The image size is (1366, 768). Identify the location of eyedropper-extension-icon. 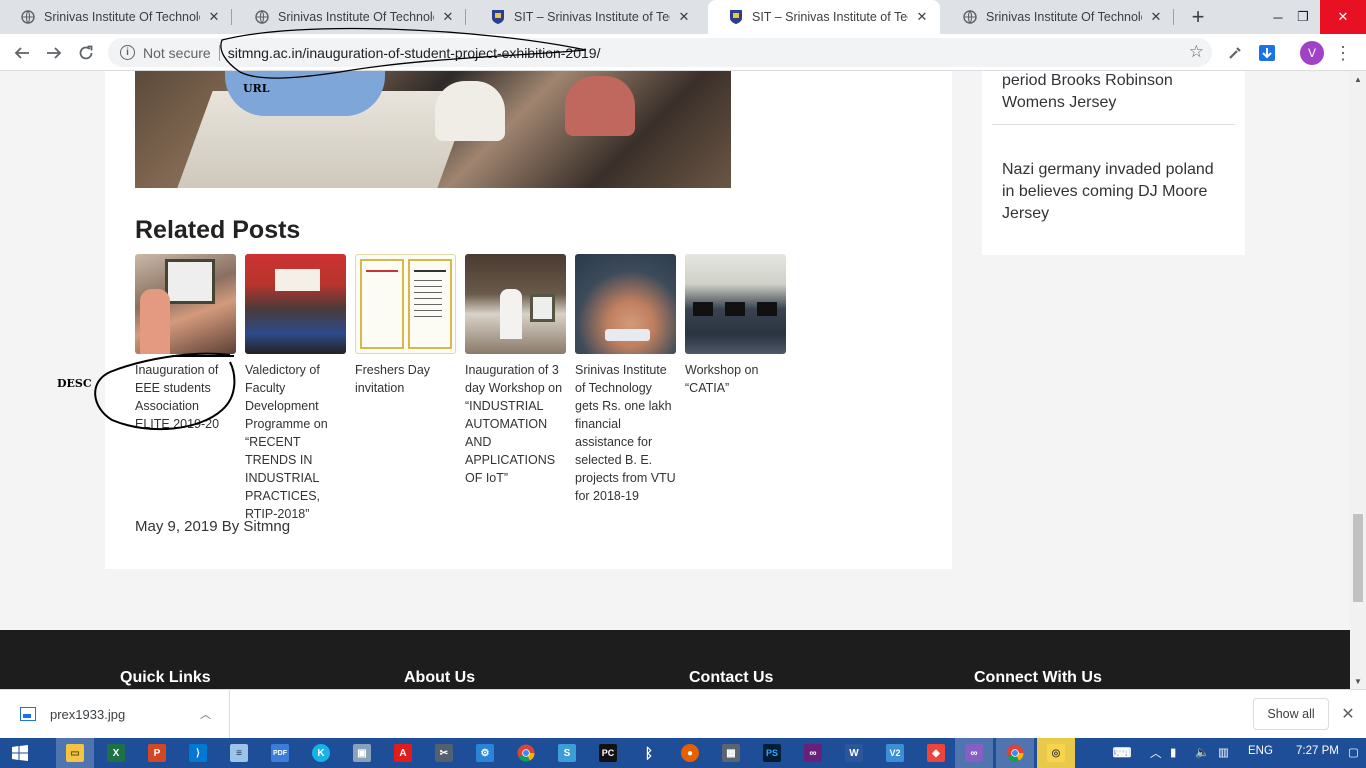
(1235, 53).